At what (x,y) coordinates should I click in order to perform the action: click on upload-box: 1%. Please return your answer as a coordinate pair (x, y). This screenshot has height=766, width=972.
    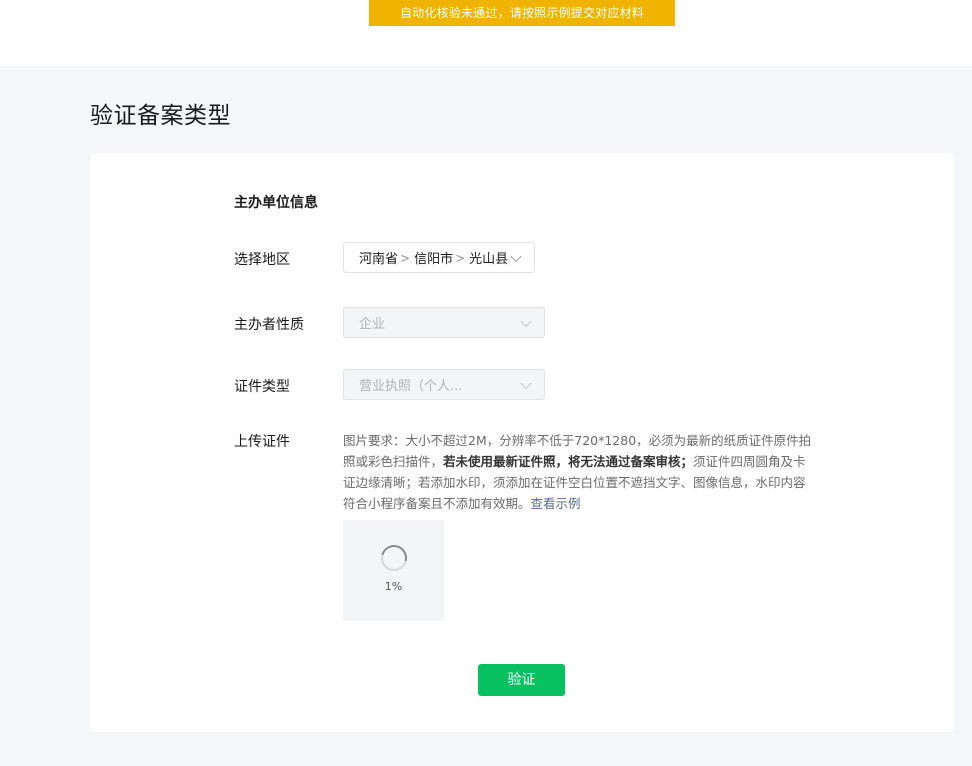
    Looking at the image, I should click on (393, 570).